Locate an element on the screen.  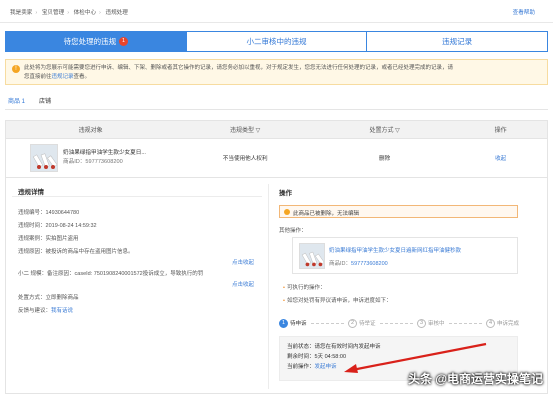
violation-records-link: 违规记录 is located at coordinates (63, 77).